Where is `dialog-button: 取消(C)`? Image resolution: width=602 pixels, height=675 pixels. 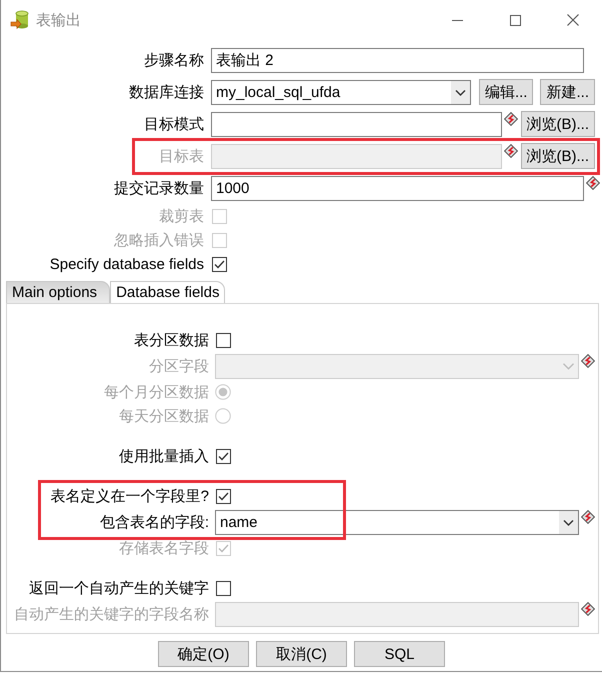
dialog-button: 取消(C) is located at coordinates (301, 654).